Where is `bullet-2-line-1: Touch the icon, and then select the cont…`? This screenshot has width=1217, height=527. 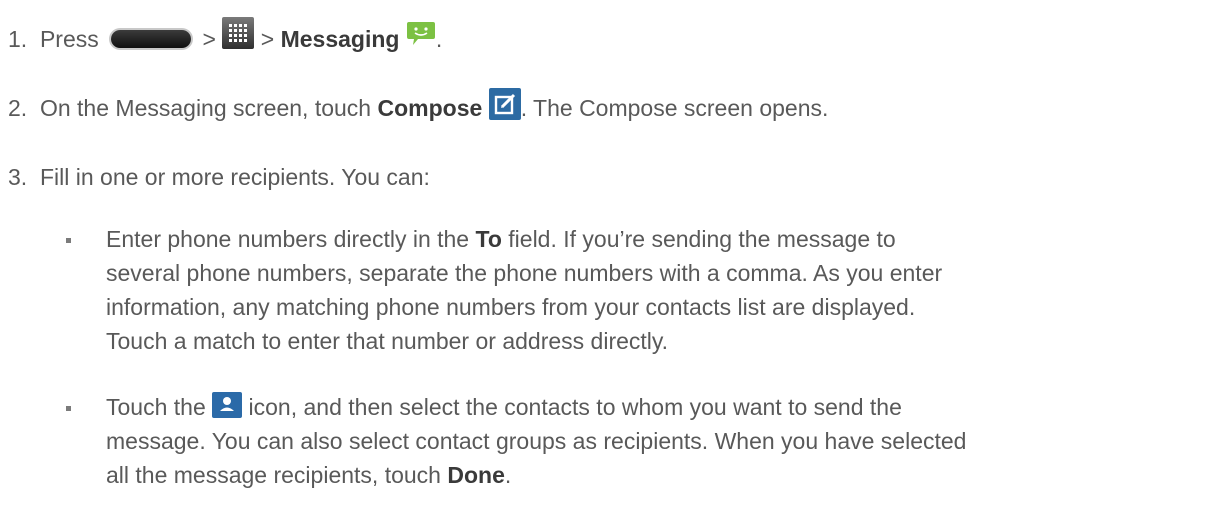
bullet-2-line-1: Touch the icon, and then select the cont… is located at coordinates (504, 407).